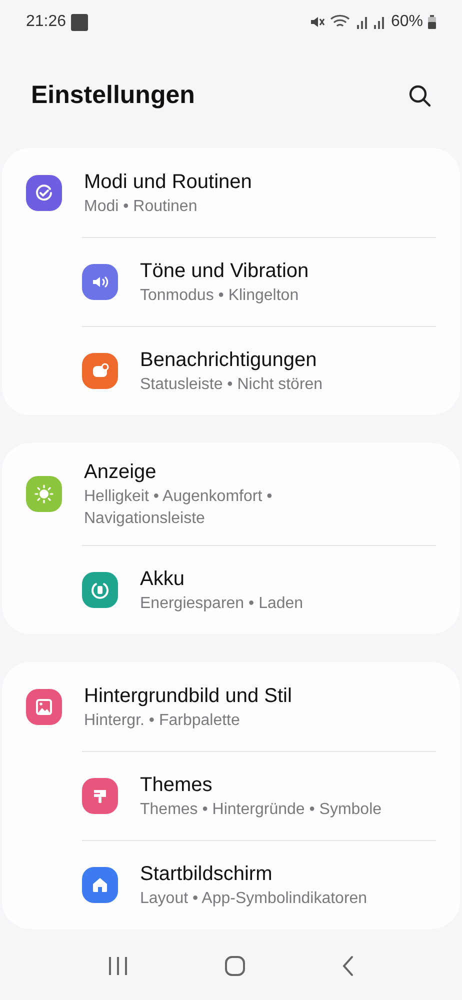 The width and height of the screenshot is (462, 1000). I want to click on item-subtitle: Navigationsleiste, so click(145, 519).